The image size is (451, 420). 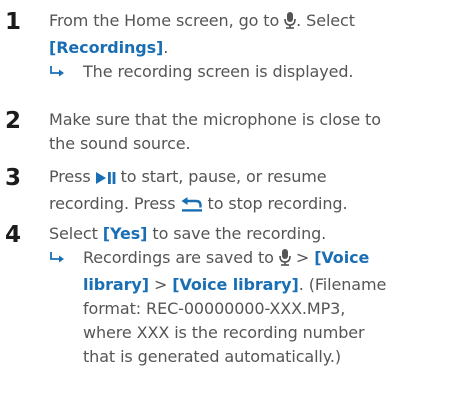 I want to click on step-line: Select [Yes] to save the recording., so click(x=249, y=234).